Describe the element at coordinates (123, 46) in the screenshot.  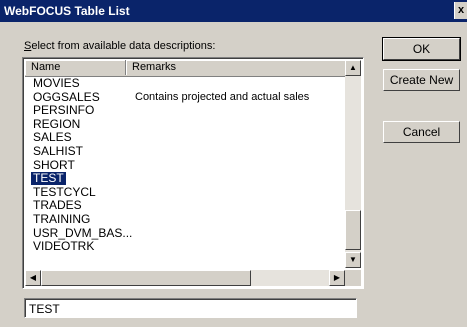
I see `prompt-text: elect from available data descriptions:` at that location.